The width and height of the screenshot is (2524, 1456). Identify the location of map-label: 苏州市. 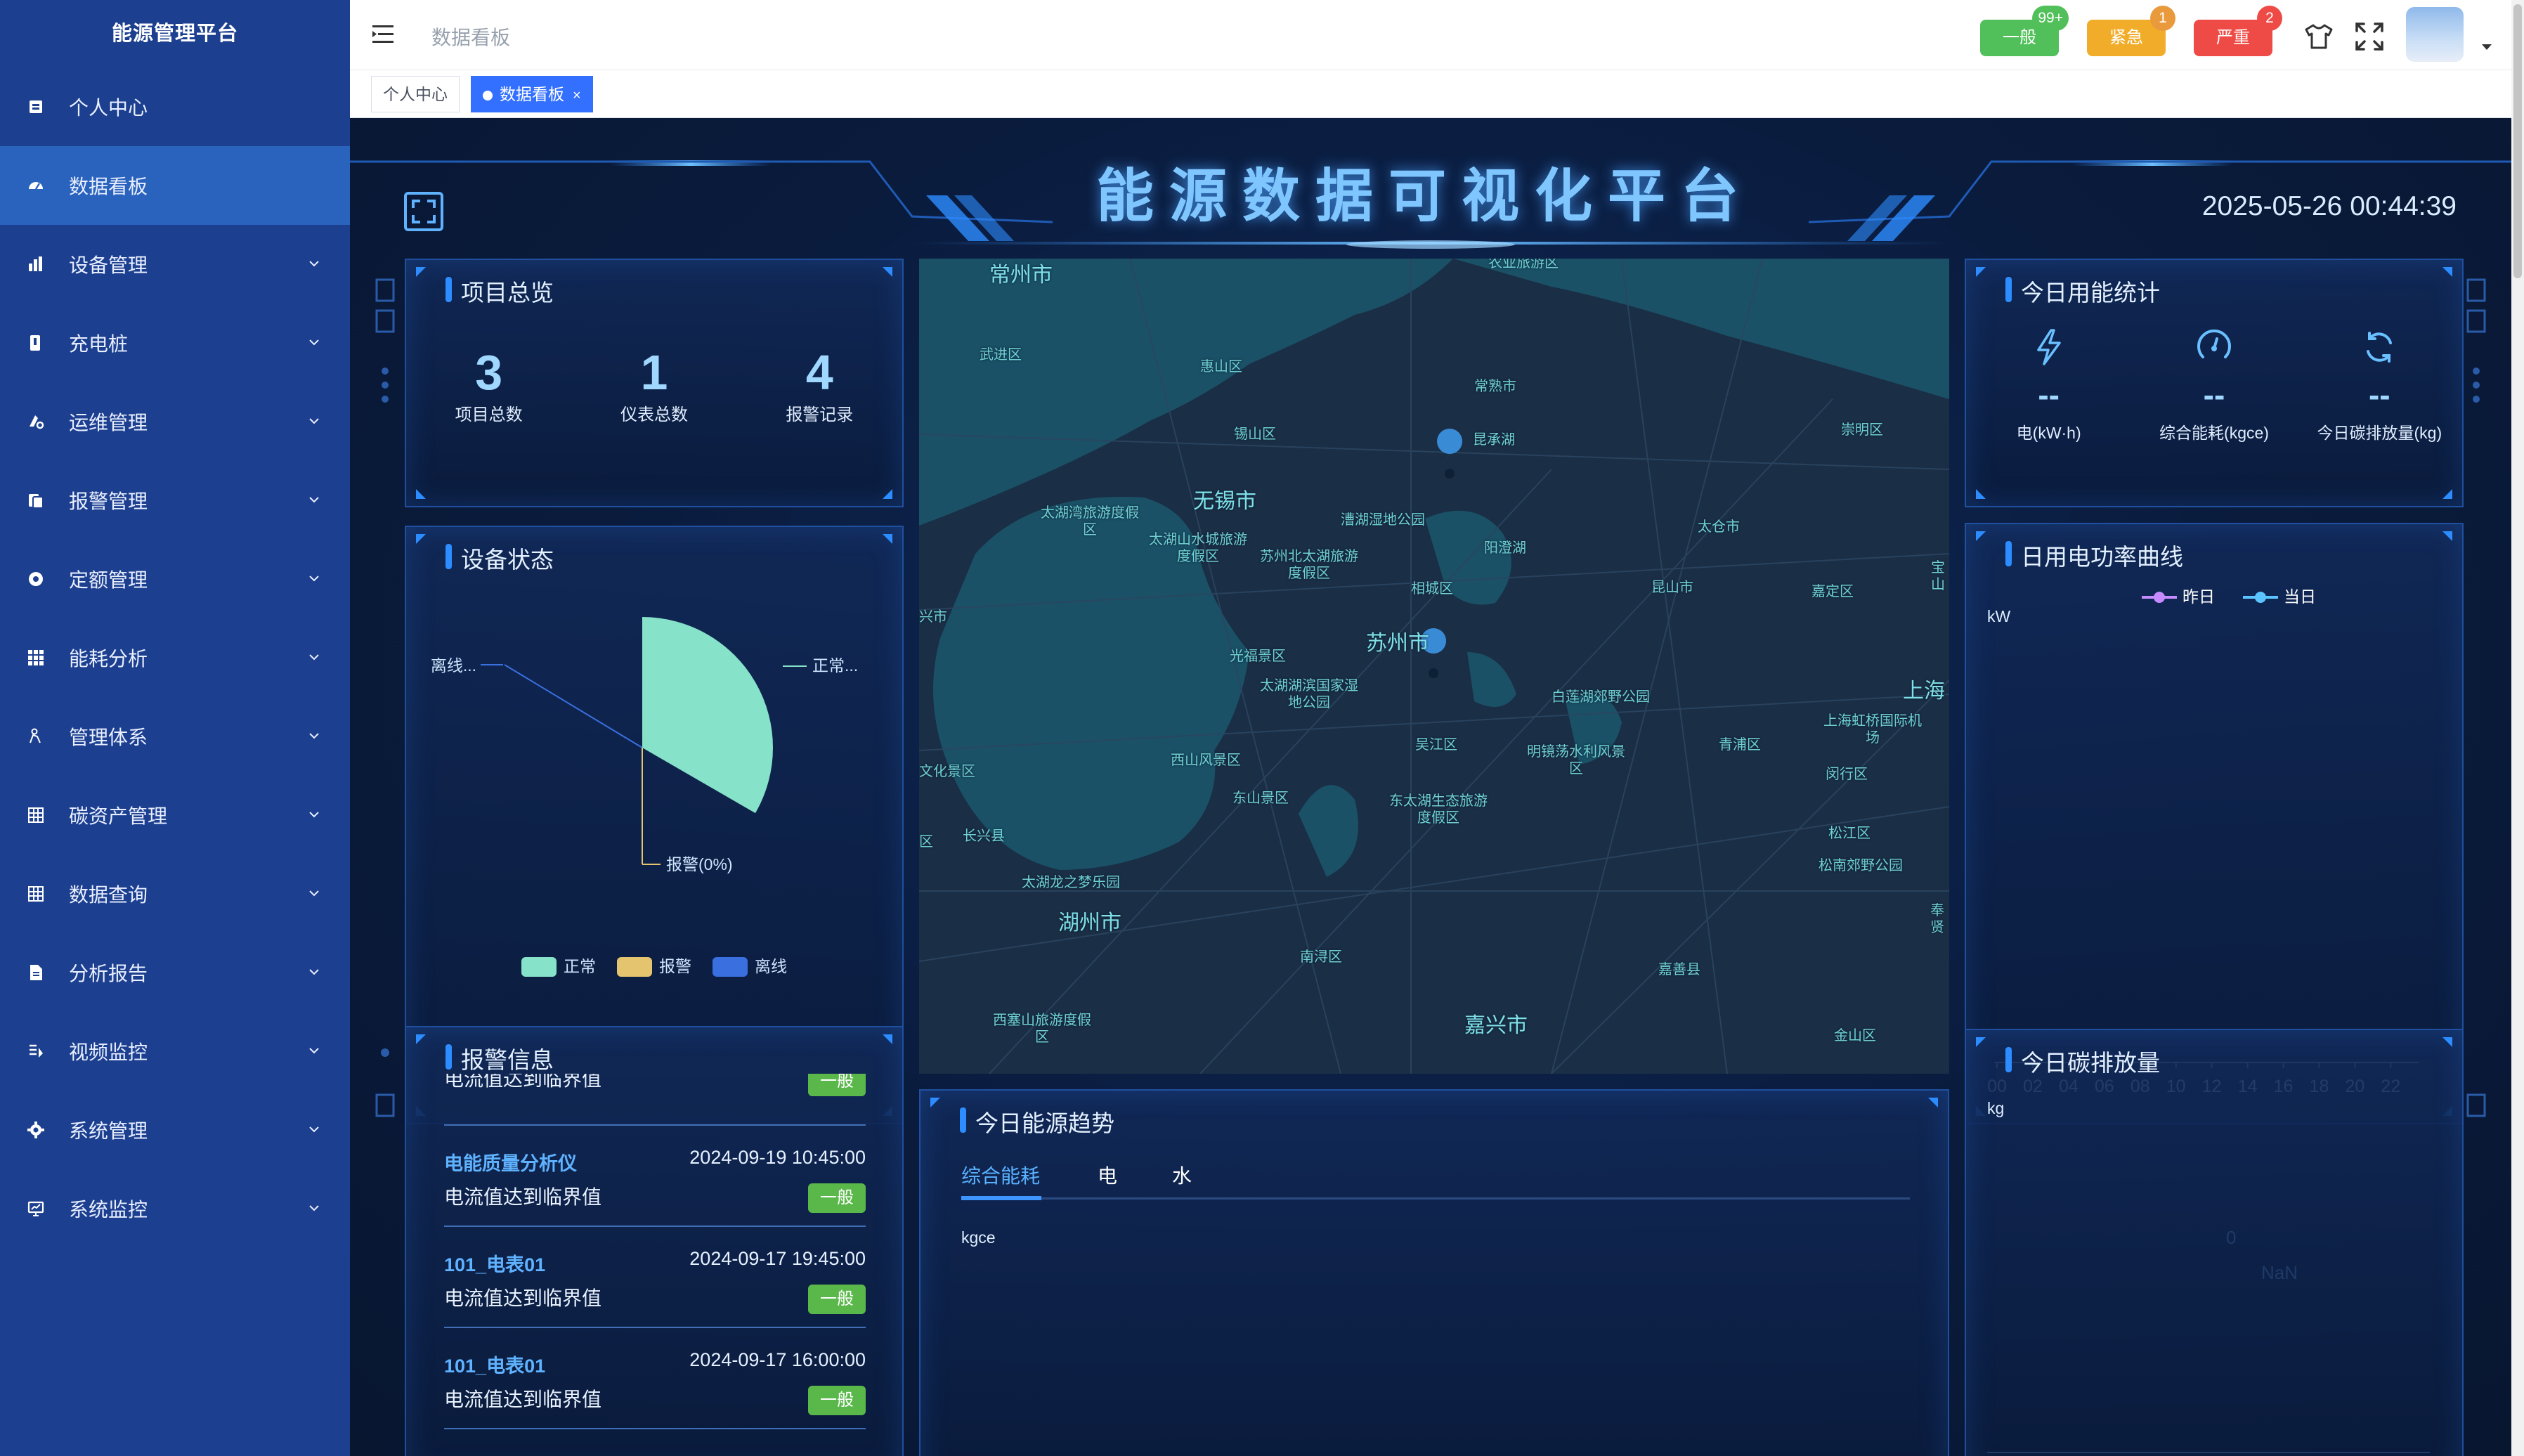
(1397, 643).